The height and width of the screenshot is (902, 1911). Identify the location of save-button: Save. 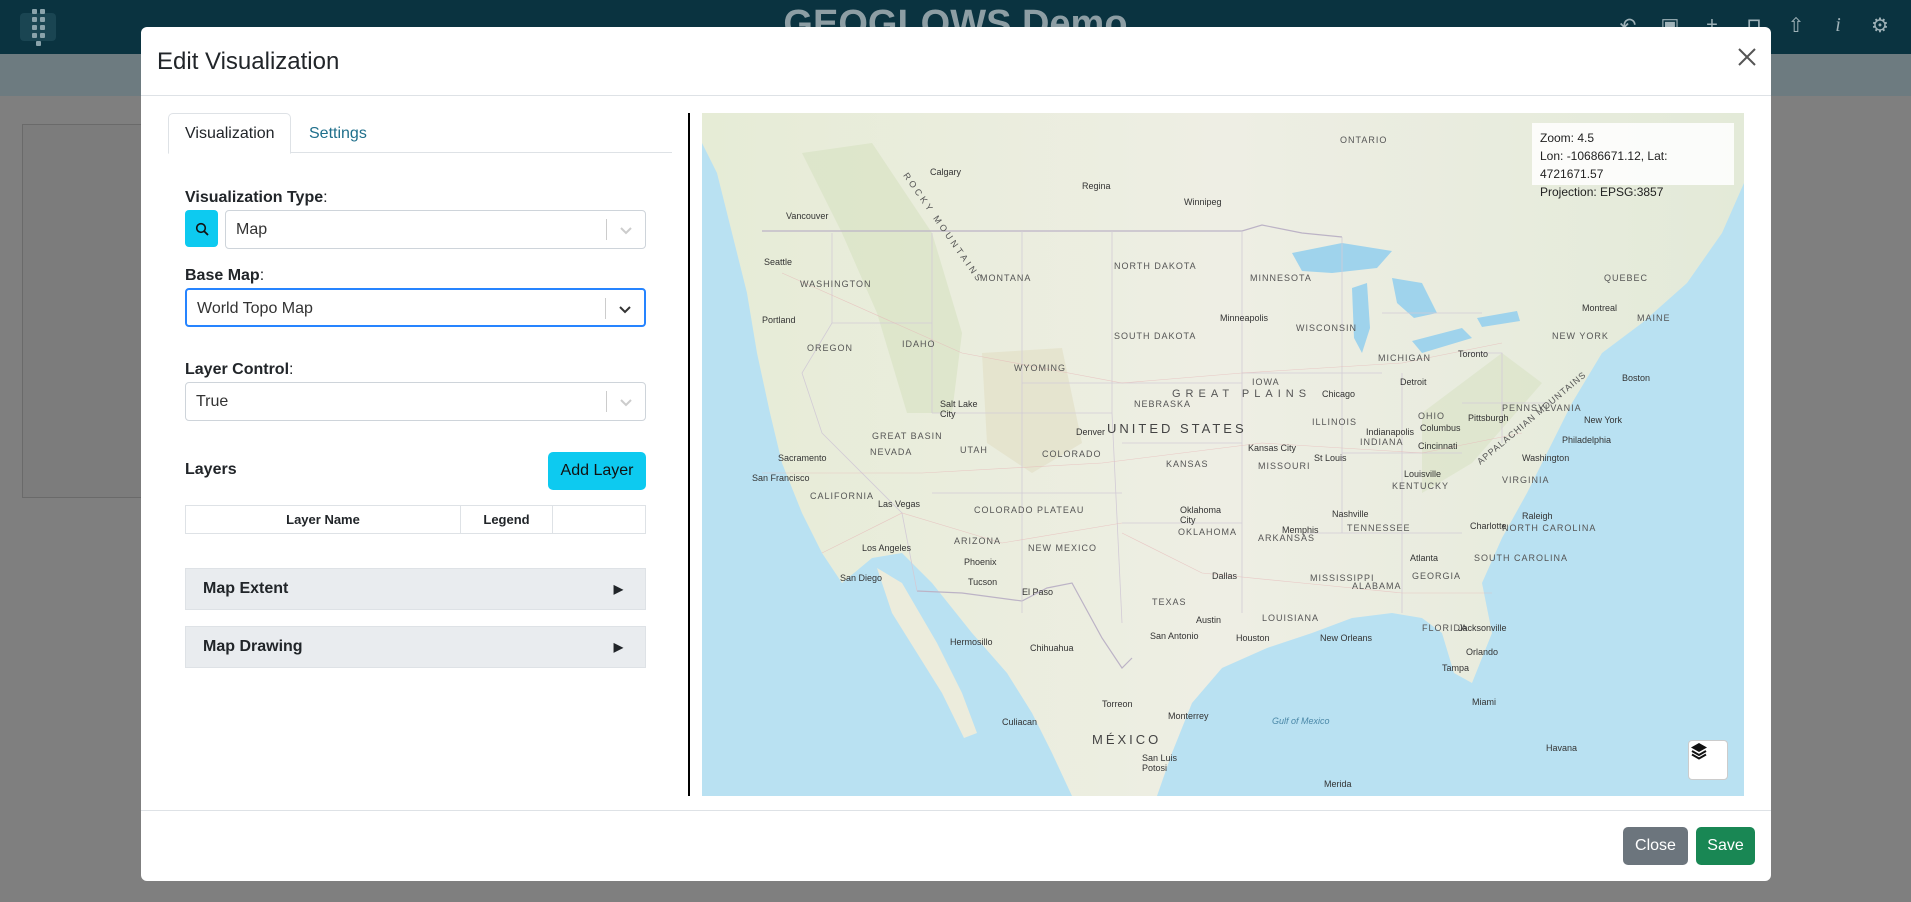
(1725, 846).